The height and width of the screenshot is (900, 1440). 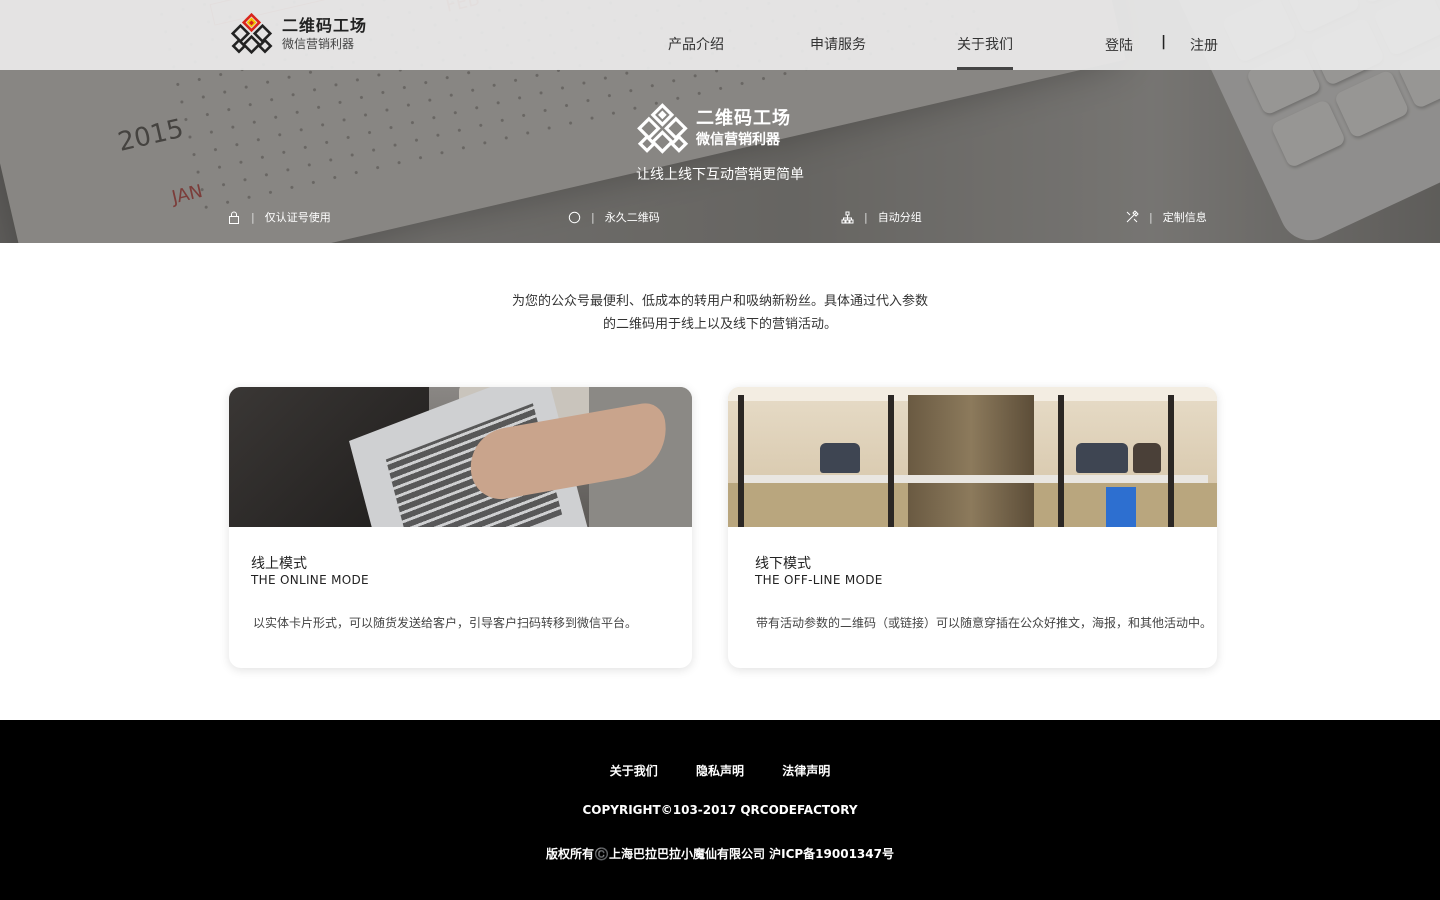 I want to click on hero-brand-name: 二维码工场, so click(x=743, y=118).